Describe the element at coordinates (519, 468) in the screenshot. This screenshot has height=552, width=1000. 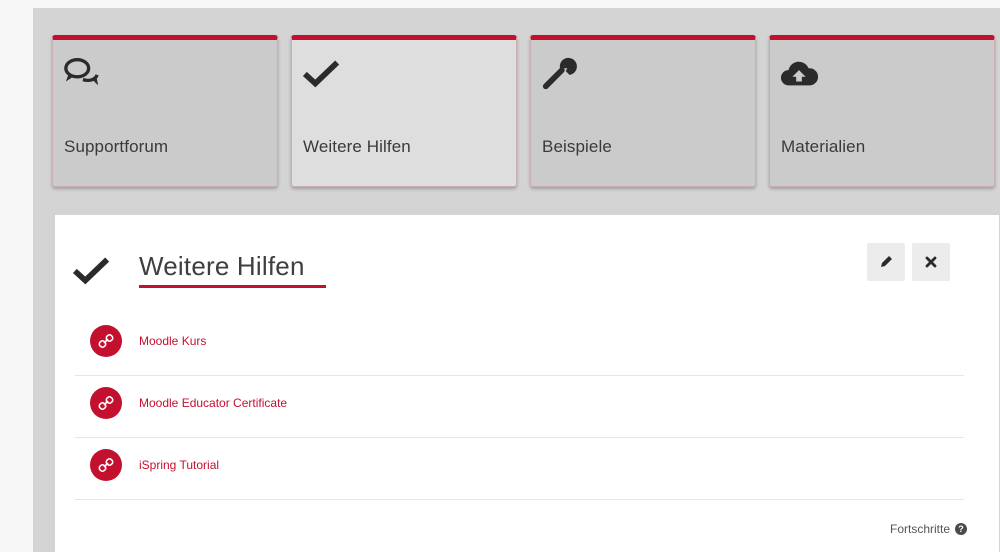
I see `link-row: iSpring Tutorial` at that location.